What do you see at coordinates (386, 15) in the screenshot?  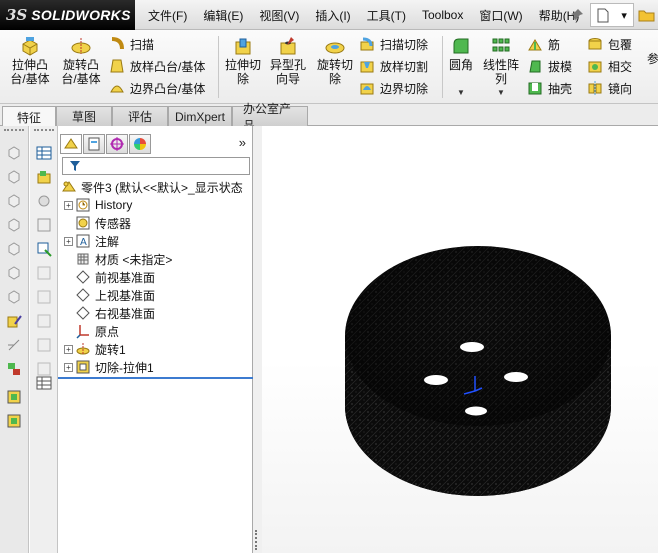 I see `menu-tools: 工具(T)` at bounding box center [386, 15].